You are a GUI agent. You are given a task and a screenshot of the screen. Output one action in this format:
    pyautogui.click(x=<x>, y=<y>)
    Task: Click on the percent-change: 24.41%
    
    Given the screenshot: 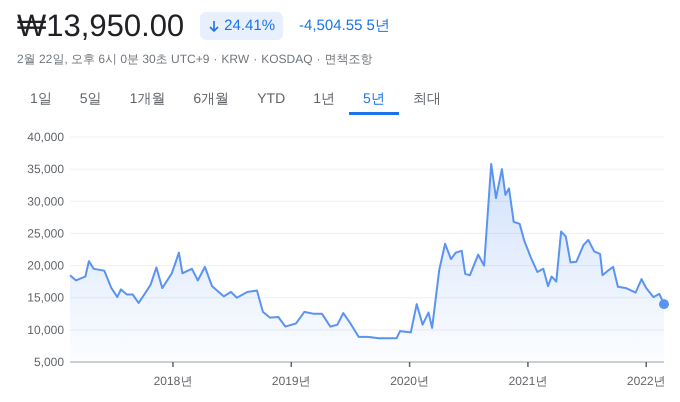 What is the action you would take?
    pyautogui.click(x=242, y=26)
    